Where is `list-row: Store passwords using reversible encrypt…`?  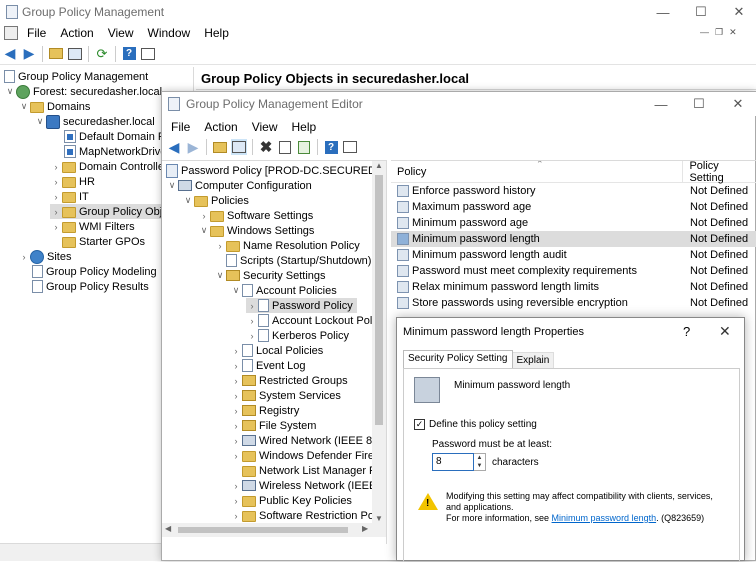
list-row: Store passwords using reversible encrypt… is located at coordinates (573, 303).